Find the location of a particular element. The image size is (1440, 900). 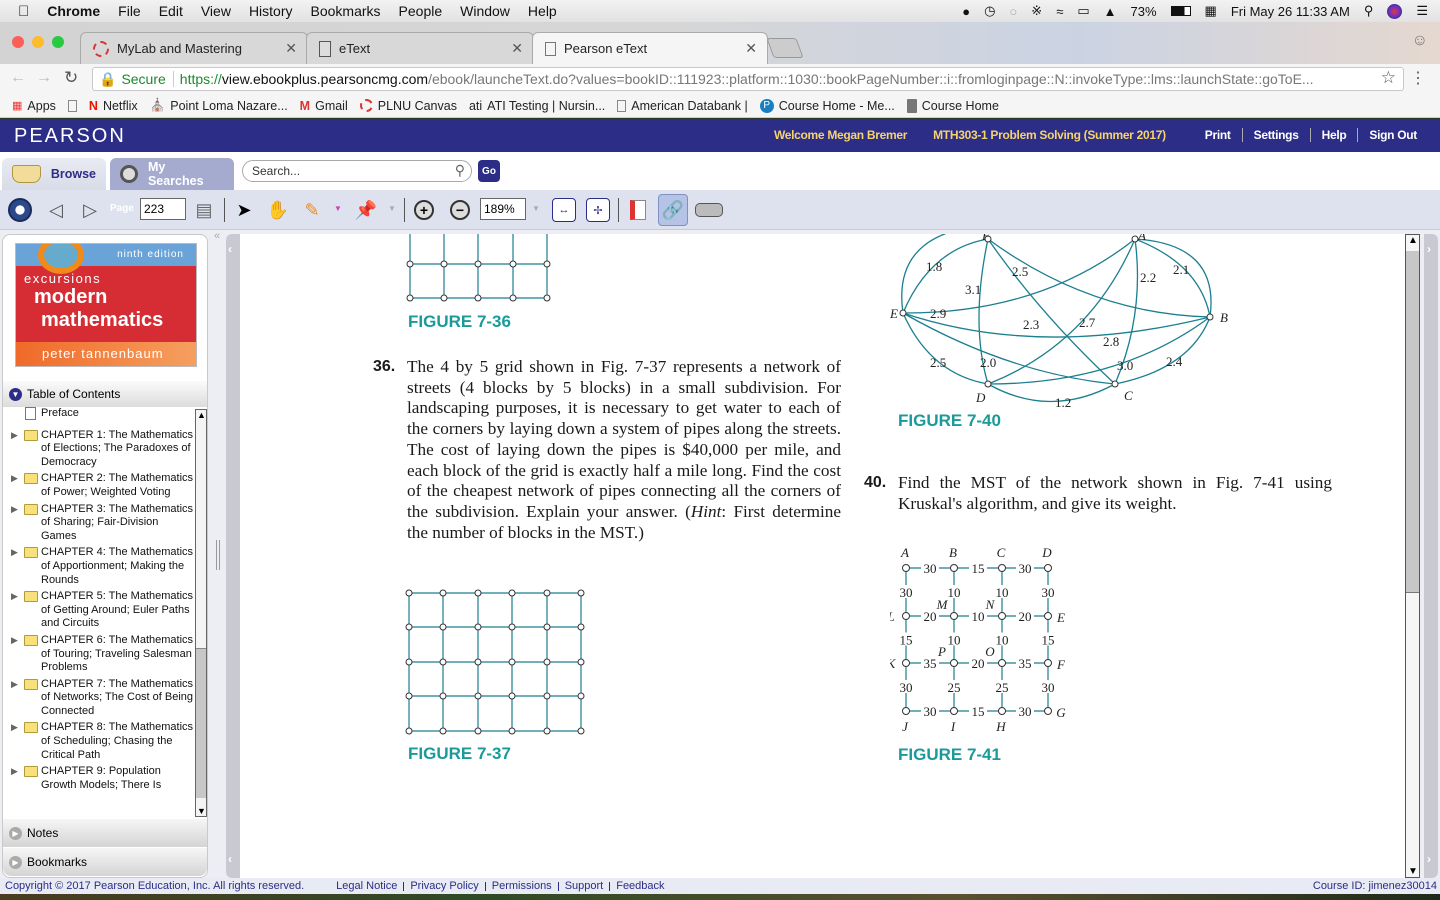

scroll-down-icon: ▼ is located at coordinates (201, 811).